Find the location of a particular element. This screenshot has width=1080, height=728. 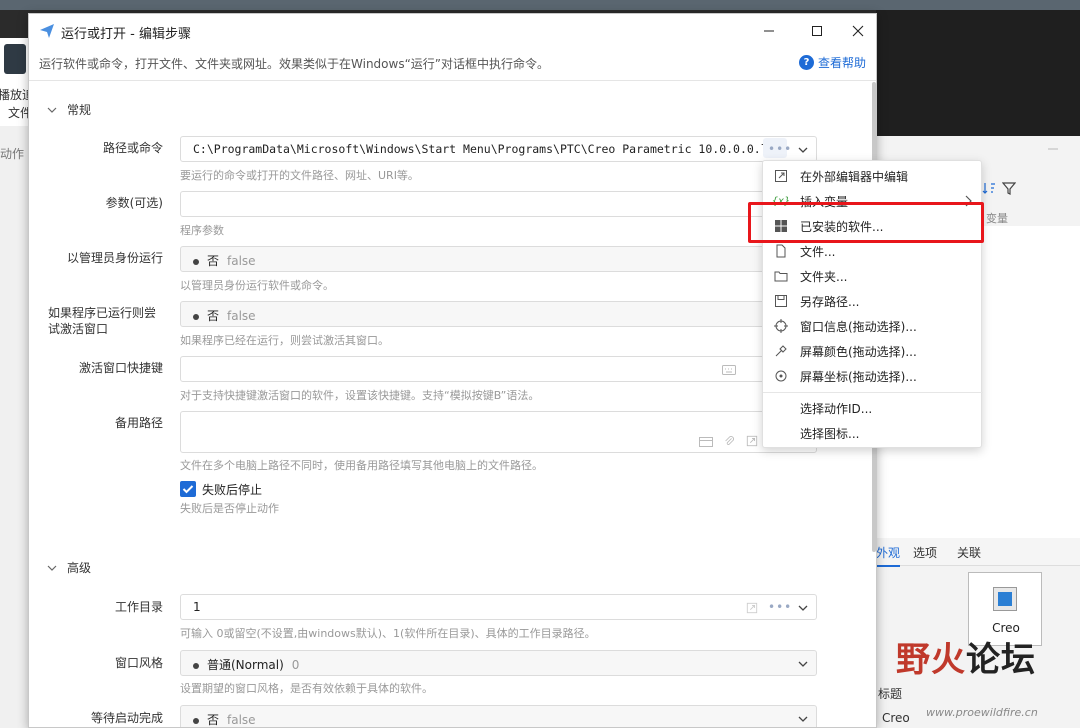

filter-icon is located at coordinates (1009, 188).